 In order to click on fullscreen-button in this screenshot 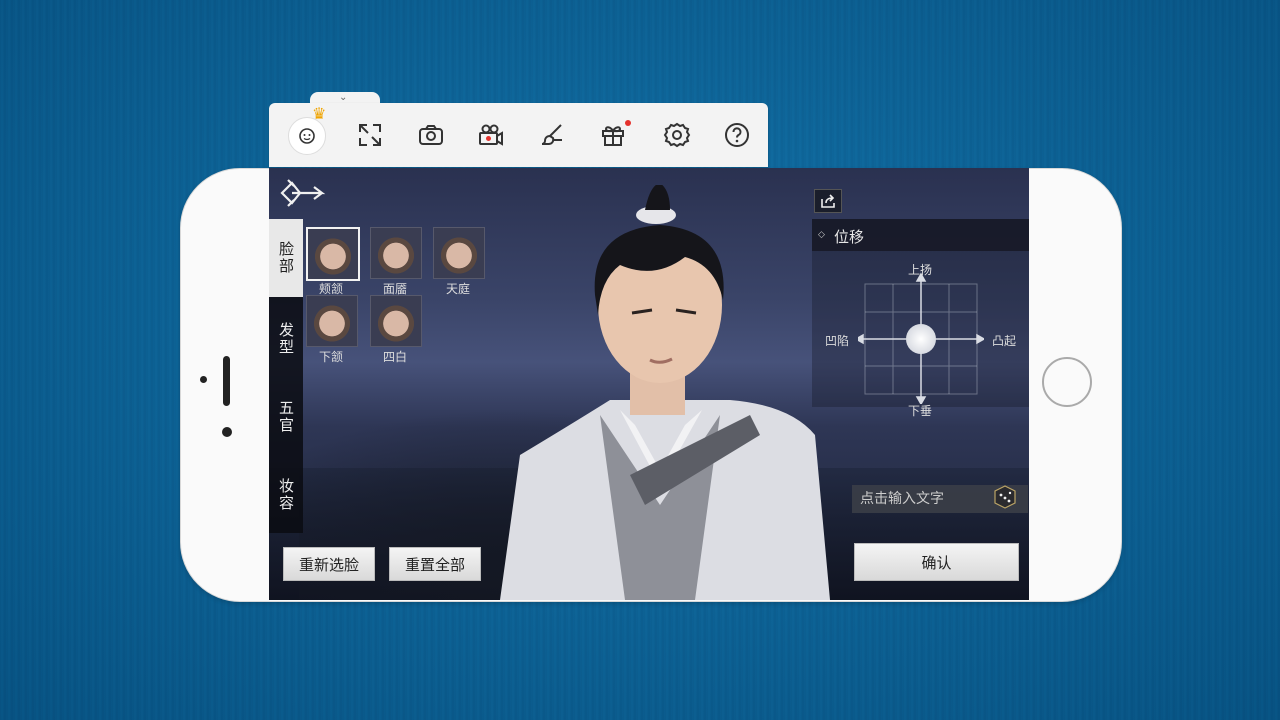, I will do `click(370, 135)`.